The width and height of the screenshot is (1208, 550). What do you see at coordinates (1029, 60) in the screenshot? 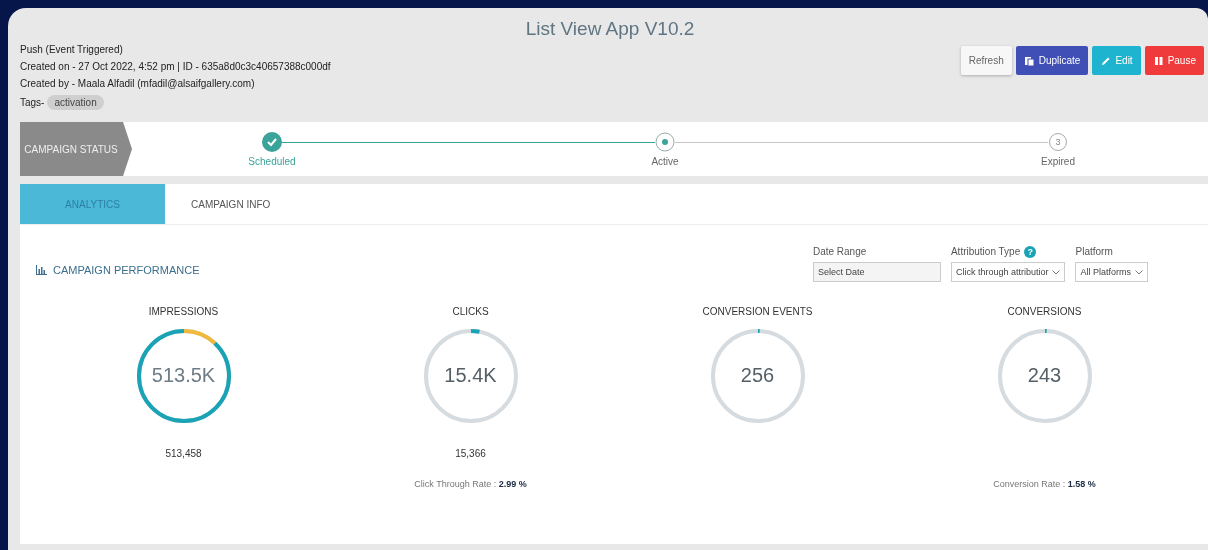
I see `copy-icon` at bounding box center [1029, 60].